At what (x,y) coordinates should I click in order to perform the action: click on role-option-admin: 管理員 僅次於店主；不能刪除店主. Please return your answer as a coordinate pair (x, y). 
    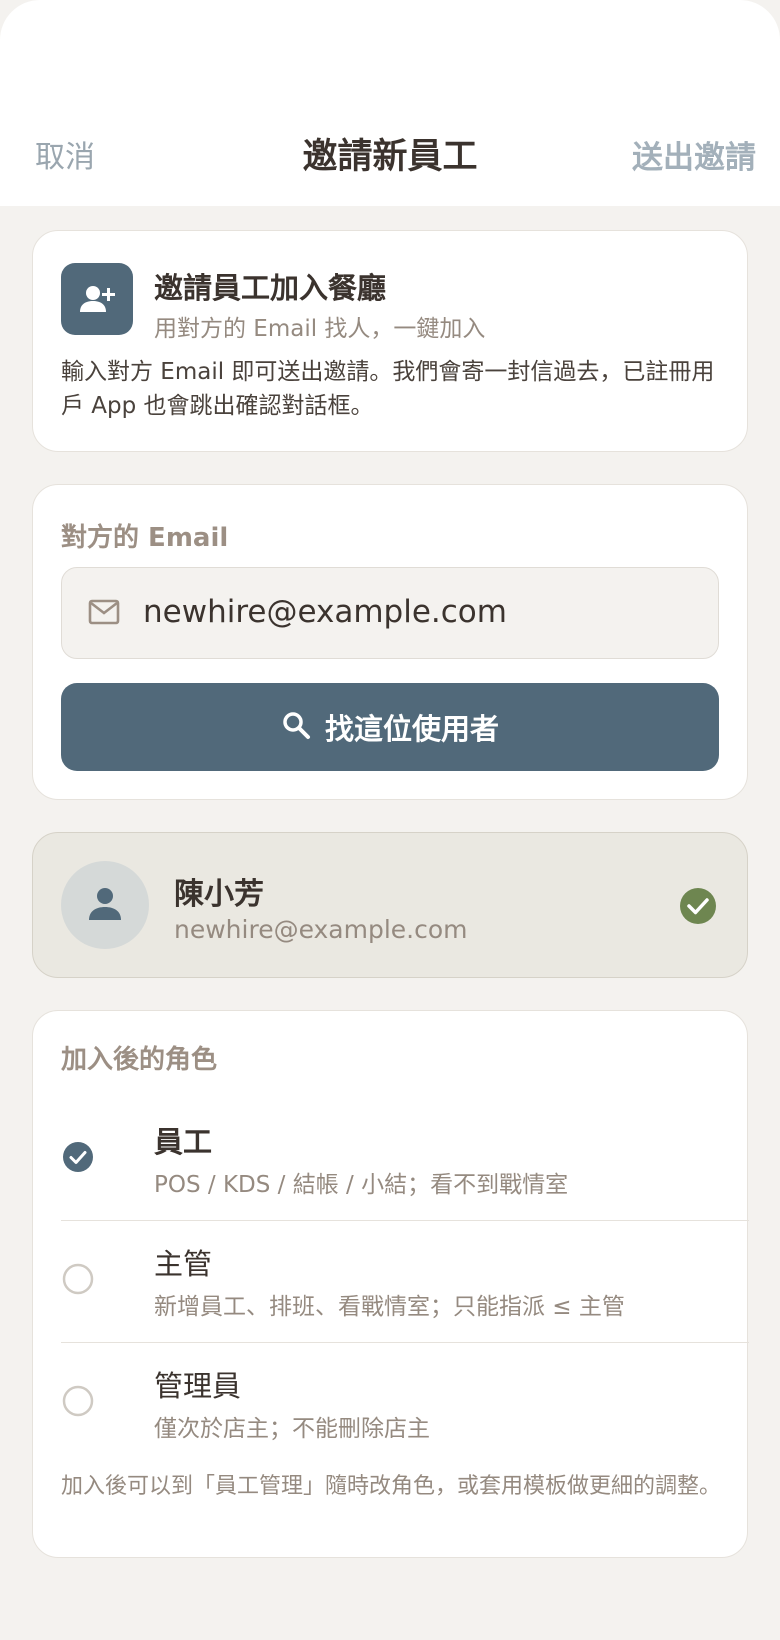
    Looking at the image, I should click on (405, 1404).